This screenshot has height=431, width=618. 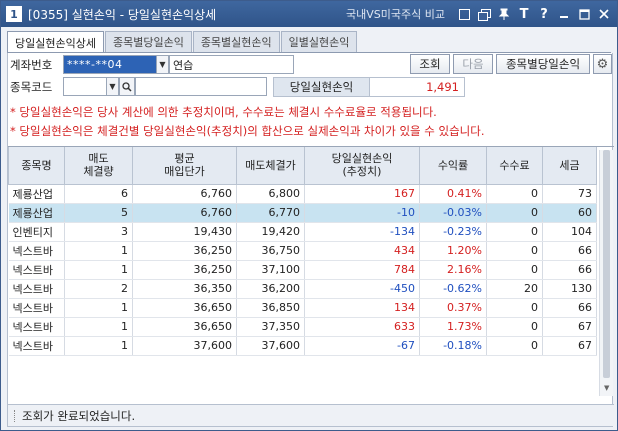 What do you see at coordinates (79, 415) in the screenshot?
I see `status-message: 조회가 완료되었습니다.` at bounding box center [79, 415].